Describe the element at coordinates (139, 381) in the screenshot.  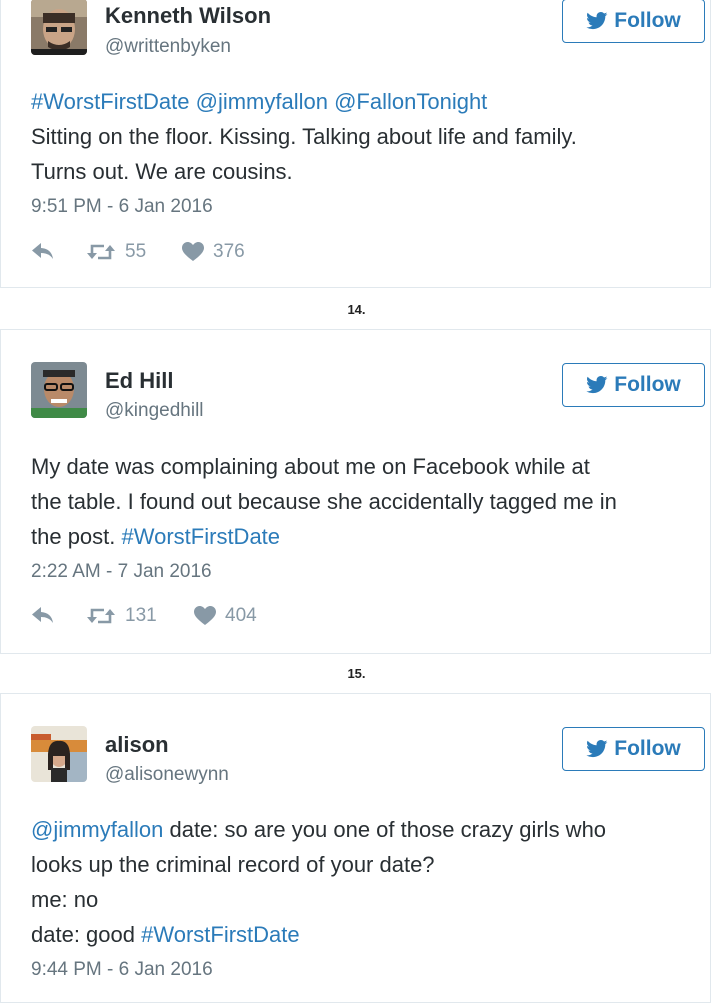
I see `user-name: Ed Hill` at that location.